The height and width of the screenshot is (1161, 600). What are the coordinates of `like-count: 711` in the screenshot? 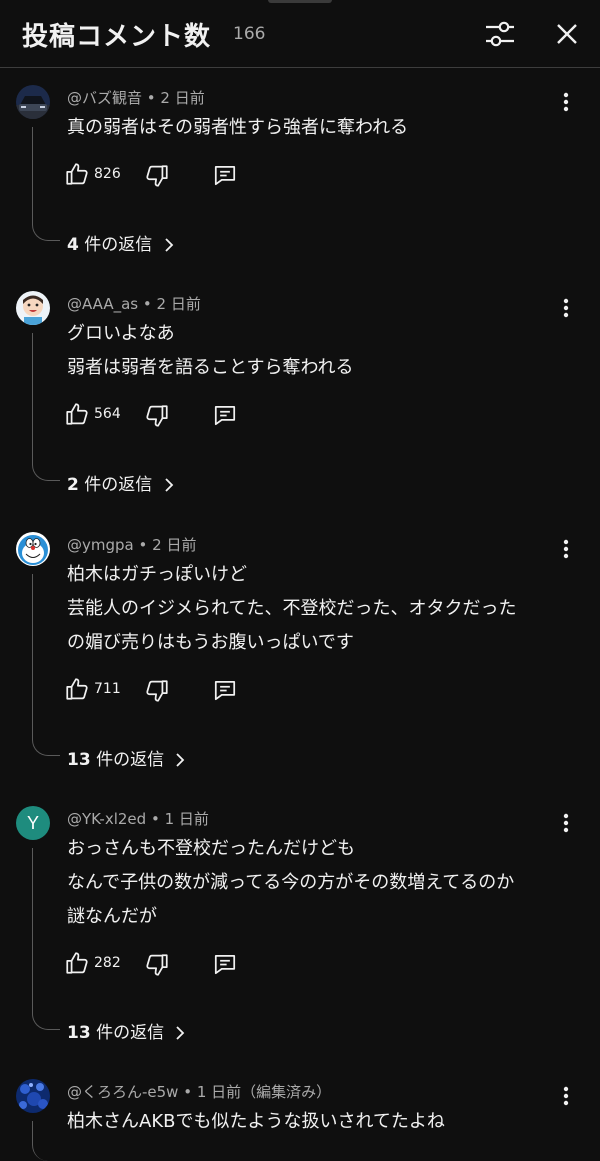 It's located at (107, 689).